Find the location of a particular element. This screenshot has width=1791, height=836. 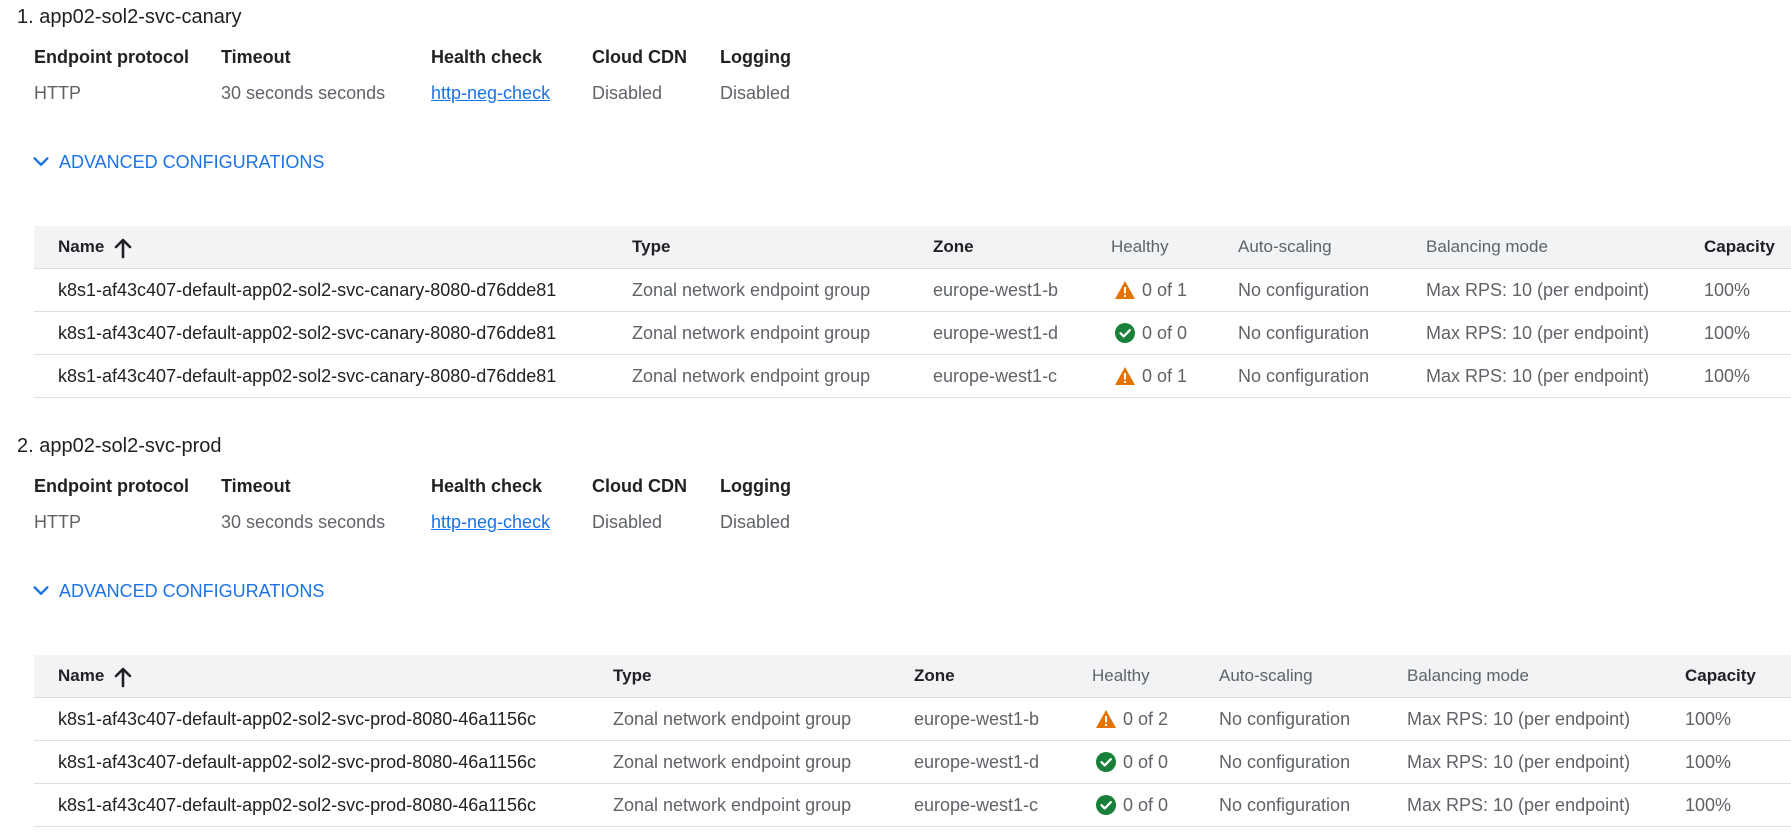

backend-service-title: 1. app02-sol2-svc-canary is located at coordinates (129, 17).